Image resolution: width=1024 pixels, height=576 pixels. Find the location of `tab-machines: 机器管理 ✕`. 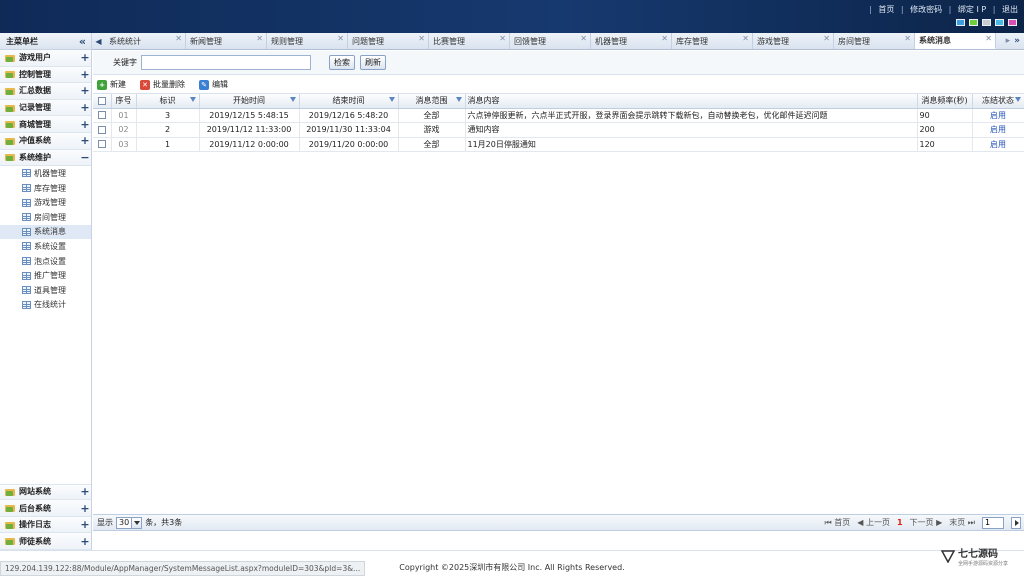

tab-machines: 机器管理 ✕ is located at coordinates (631, 41).